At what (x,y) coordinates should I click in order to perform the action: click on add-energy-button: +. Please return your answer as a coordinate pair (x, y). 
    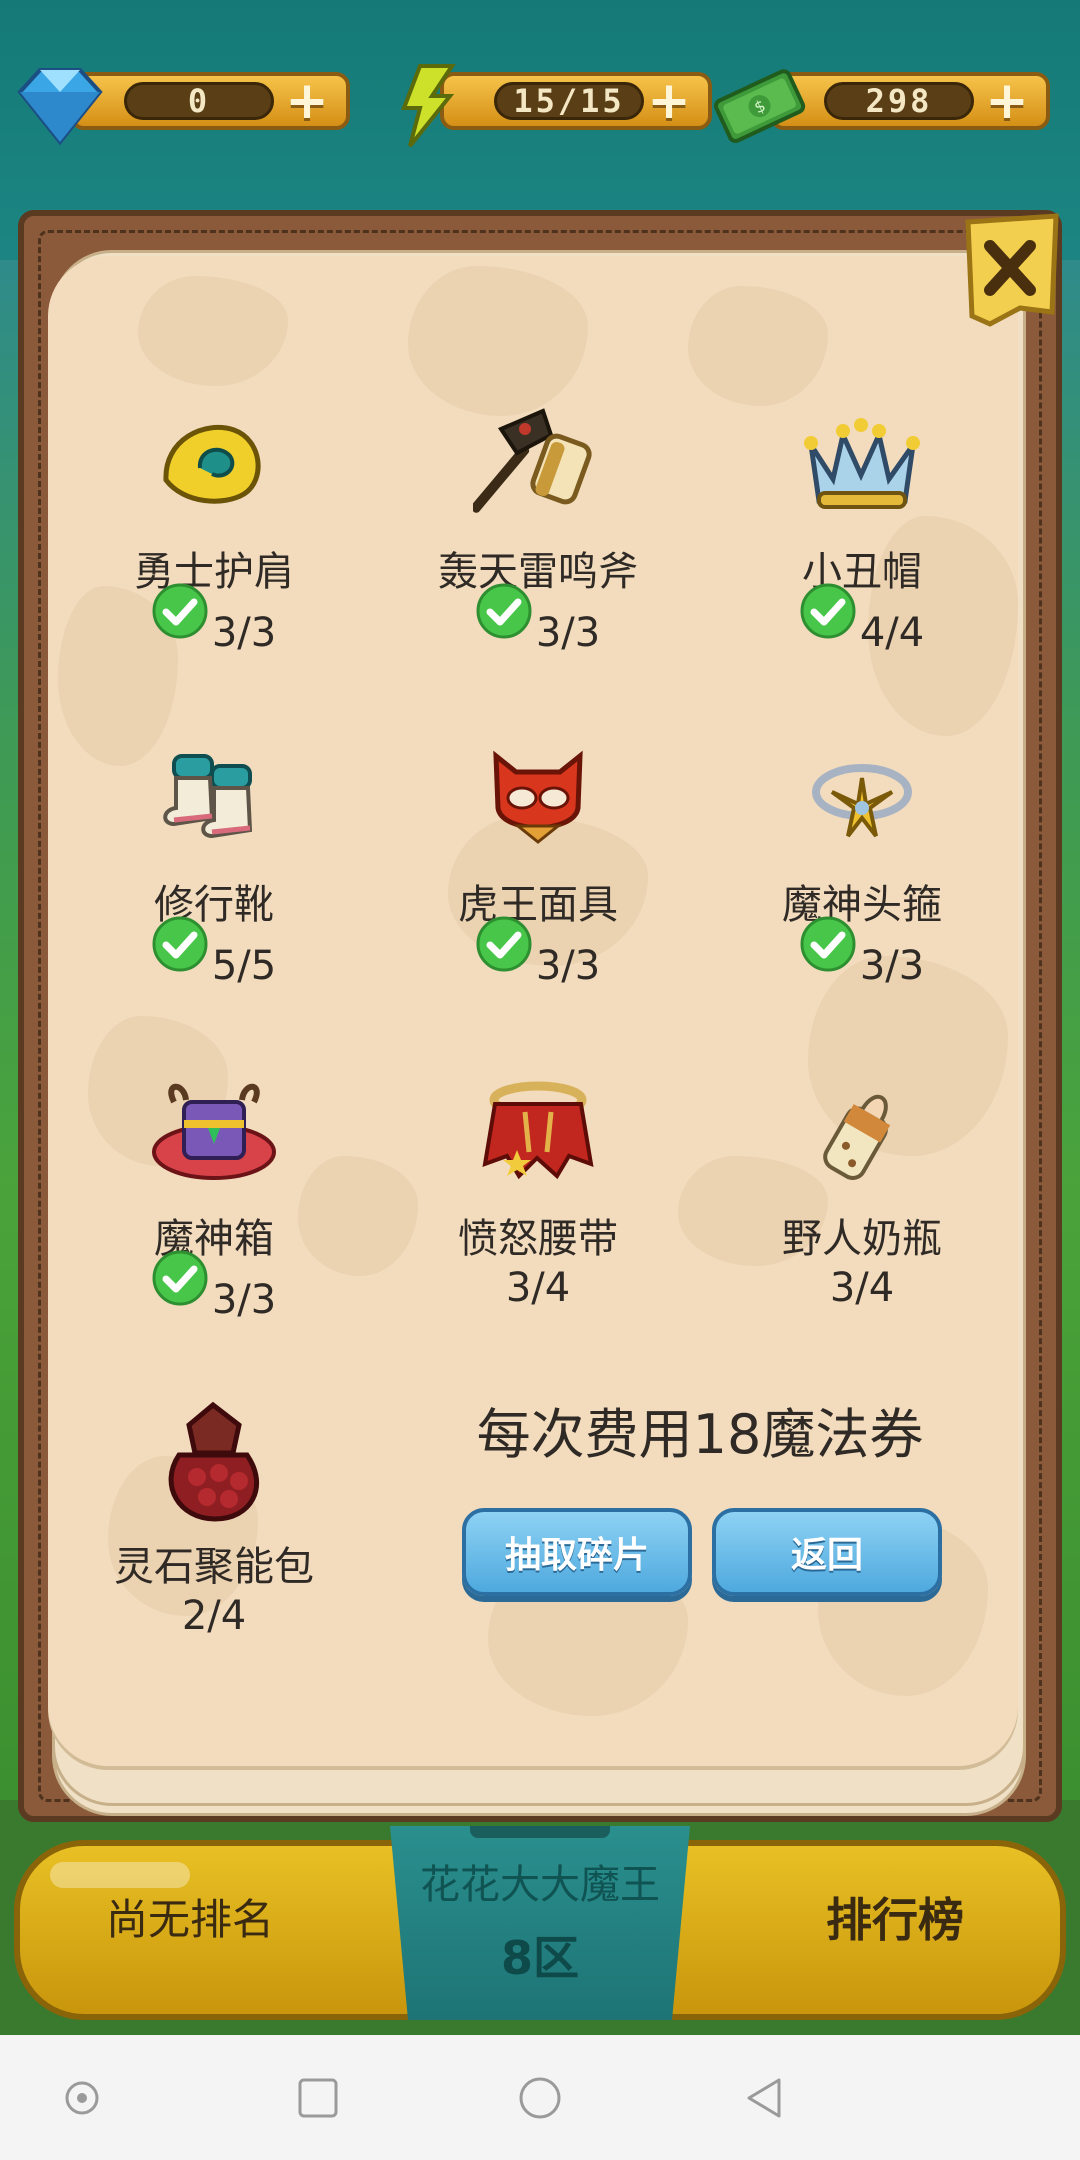
    Looking at the image, I should click on (669, 101).